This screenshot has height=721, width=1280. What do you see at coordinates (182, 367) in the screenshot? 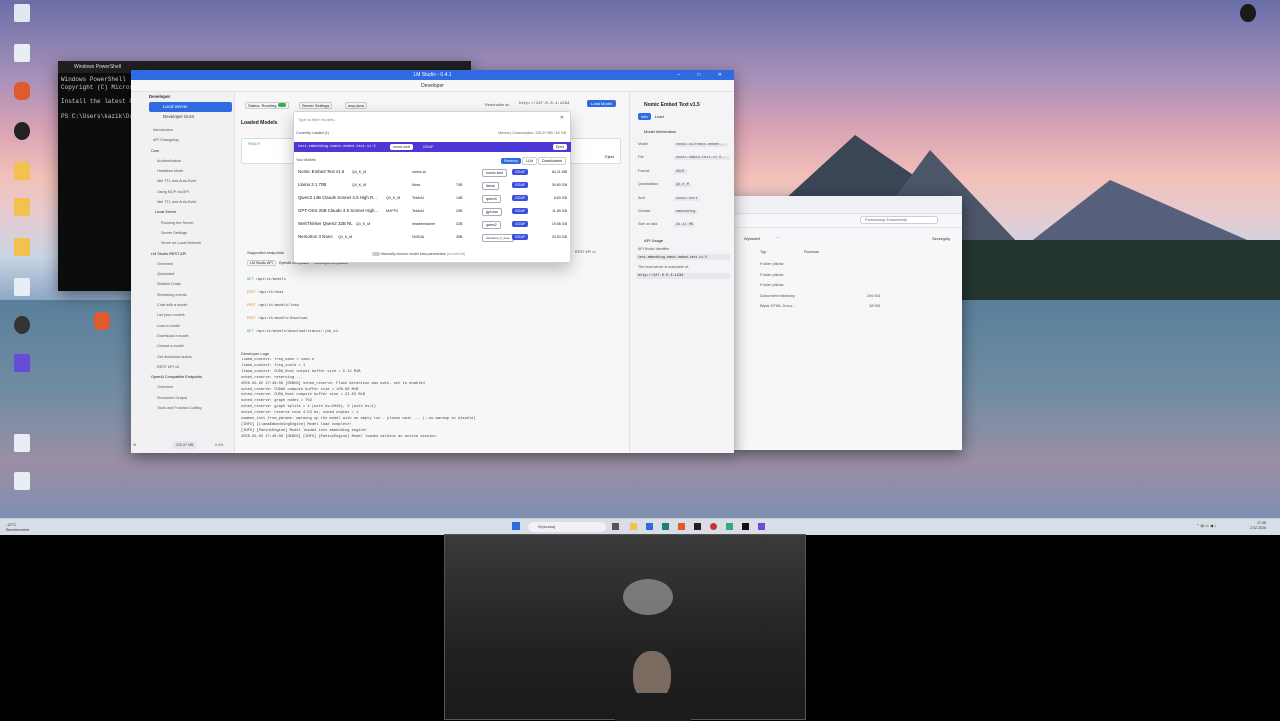
I see `nav-item: REST API v0` at bounding box center [182, 367].